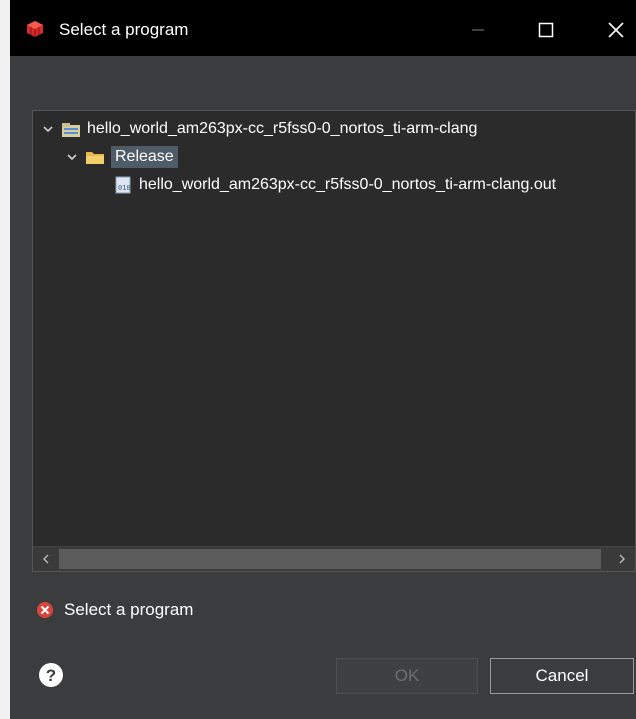  I want to click on app-cube-icon, so click(35, 29).